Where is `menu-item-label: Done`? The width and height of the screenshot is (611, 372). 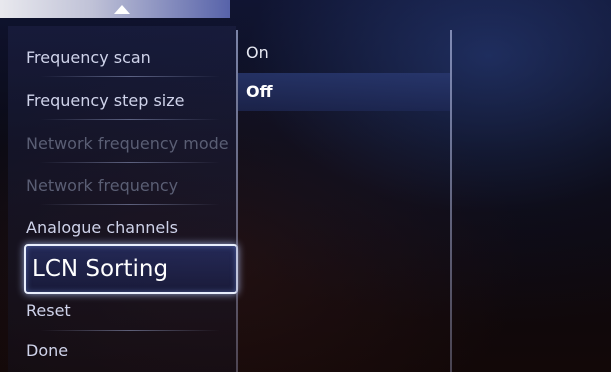
menu-item-label: Done is located at coordinates (47, 350).